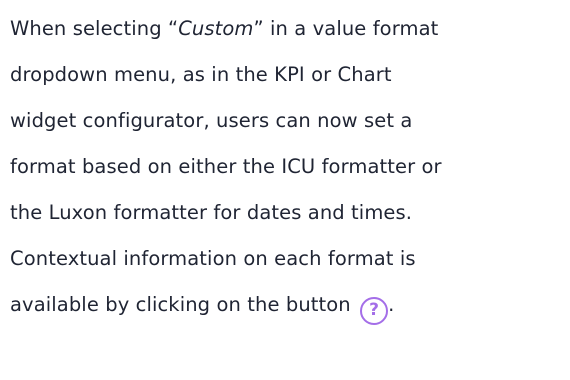 The image size is (570, 380). I want to click on custom-option-emphasis: Custom, so click(216, 28).